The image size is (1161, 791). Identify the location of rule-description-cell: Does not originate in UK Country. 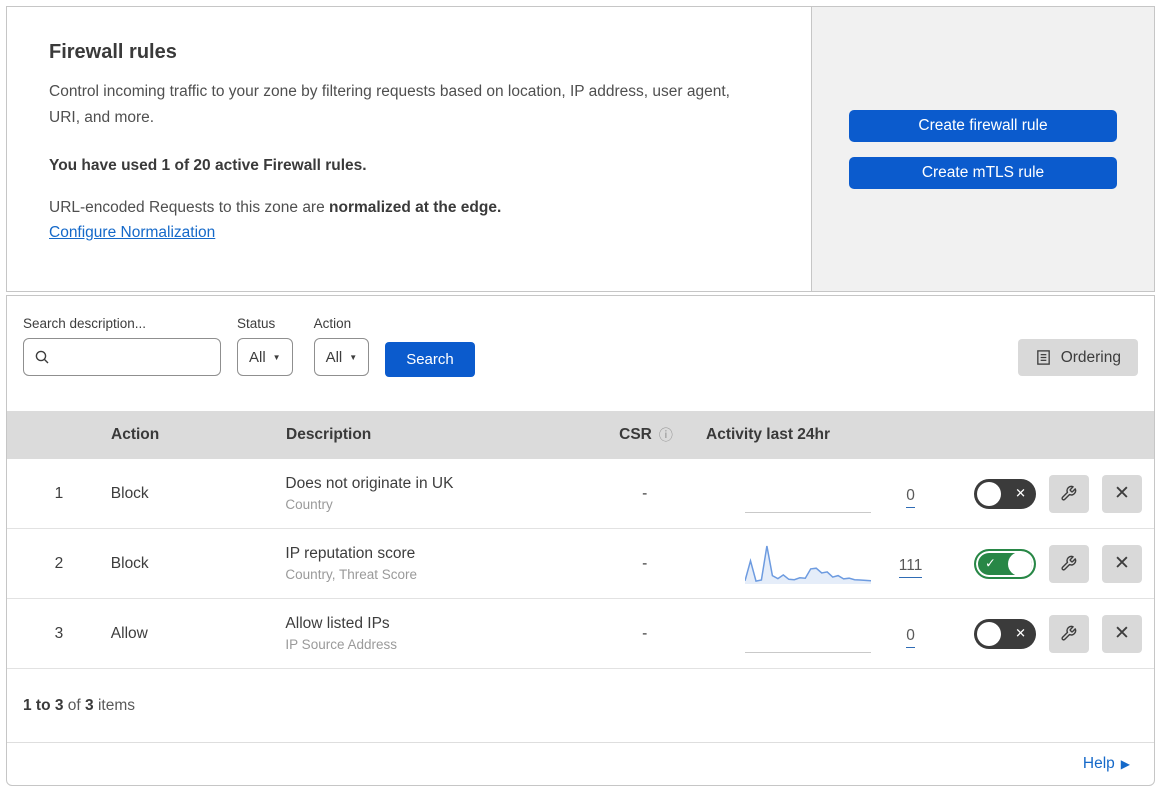
(434, 493).